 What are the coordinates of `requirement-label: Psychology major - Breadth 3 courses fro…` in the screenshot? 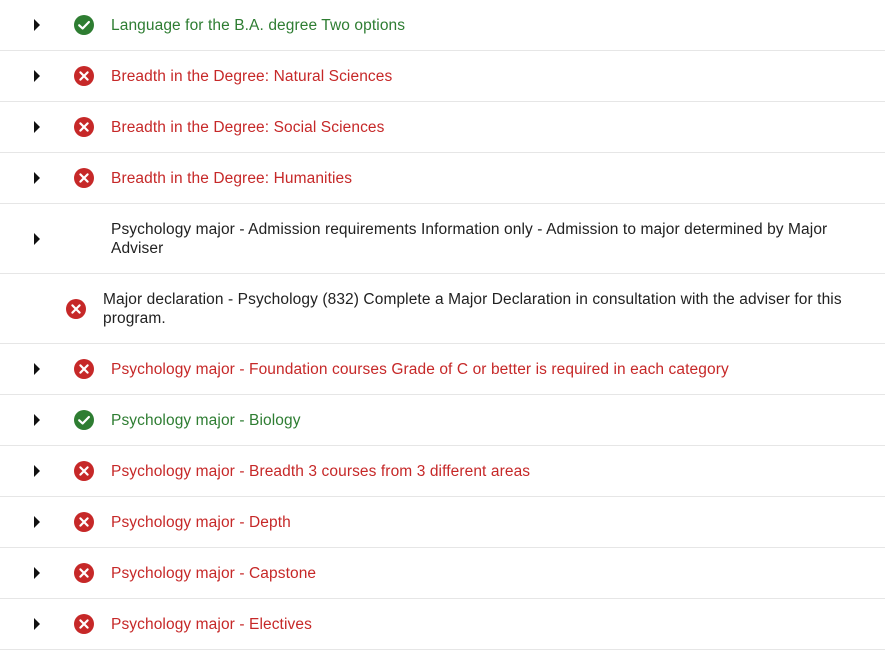 It's located at (321, 471).